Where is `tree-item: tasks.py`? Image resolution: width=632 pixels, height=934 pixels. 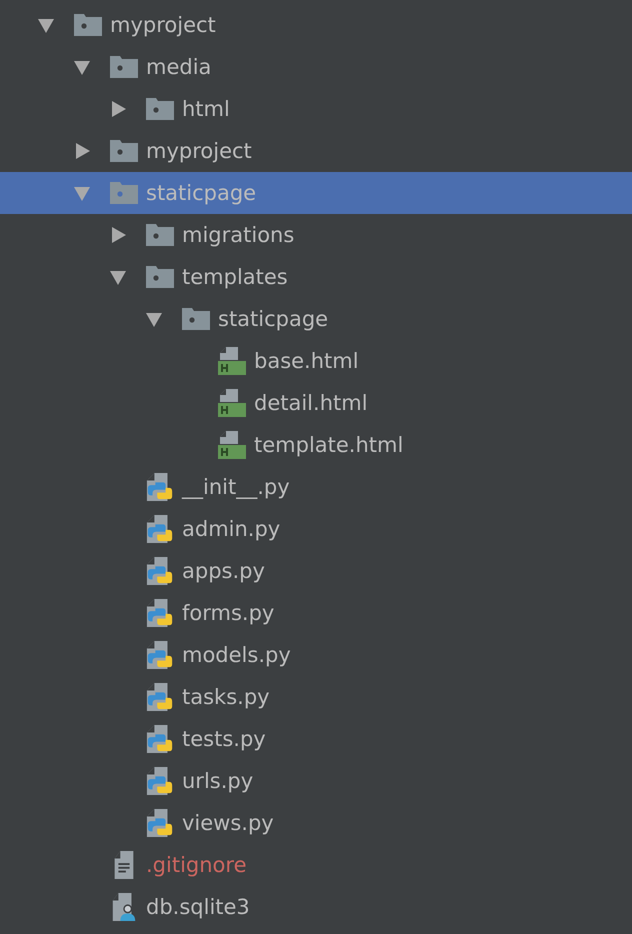
tree-item: tasks.py is located at coordinates (316, 697).